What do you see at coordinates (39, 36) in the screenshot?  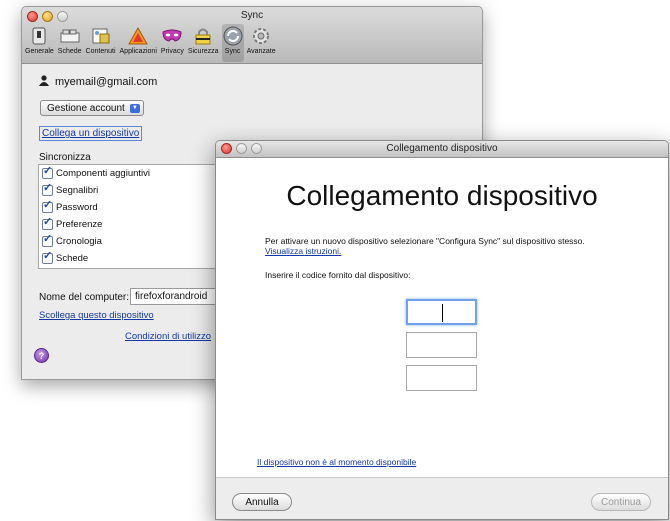 I see `switch-icon` at bounding box center [39, 36].